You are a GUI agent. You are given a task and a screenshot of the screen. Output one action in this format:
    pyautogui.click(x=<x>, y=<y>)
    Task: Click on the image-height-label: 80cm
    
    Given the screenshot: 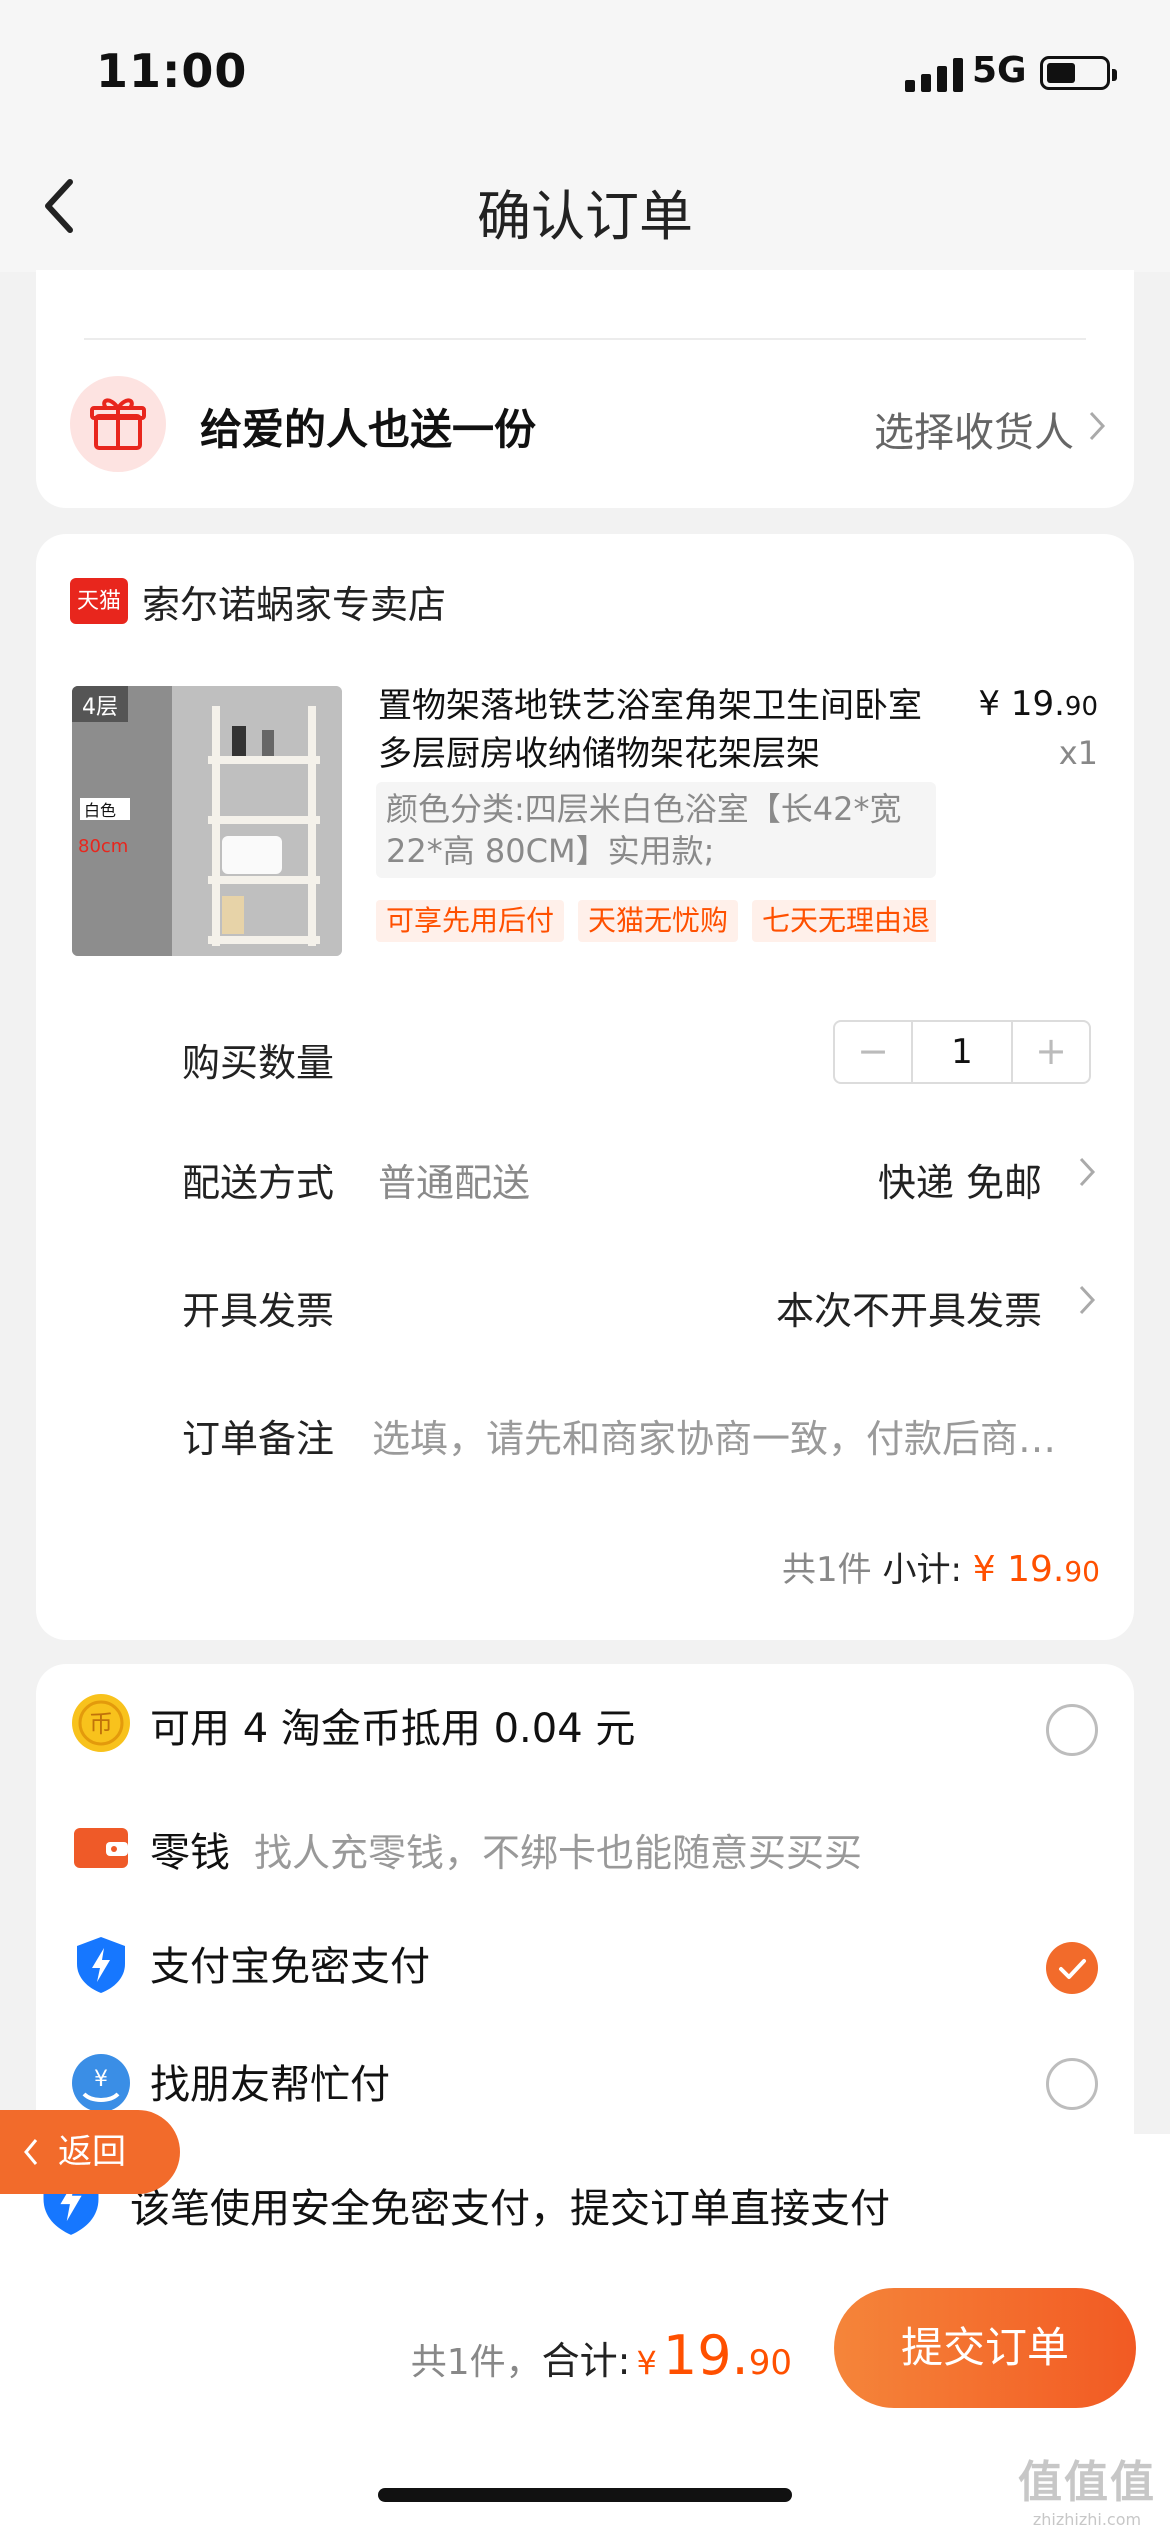 What is the action you would take?
    pyautogui.click(x=103, y=846)
    